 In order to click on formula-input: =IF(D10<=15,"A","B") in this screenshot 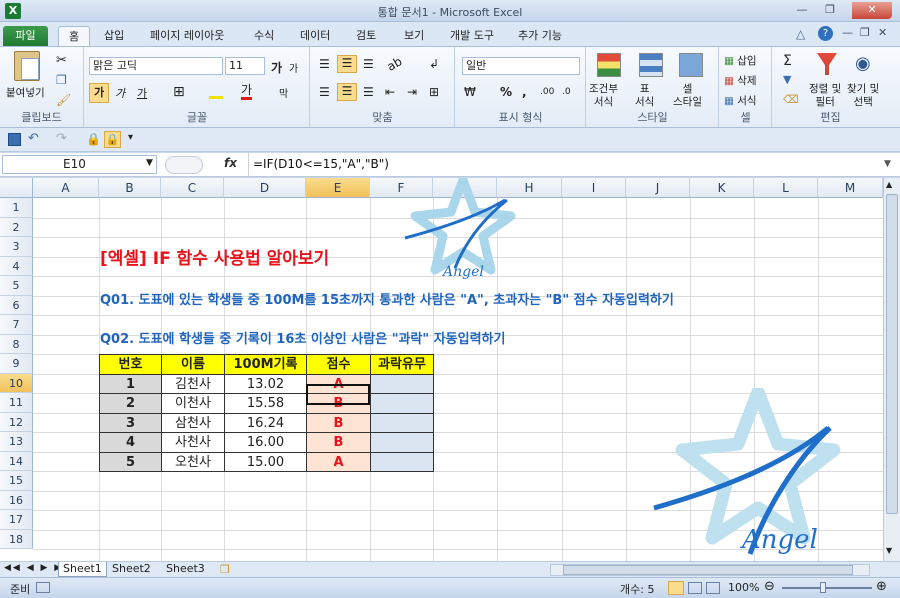, I will do `click(564, 165)`.